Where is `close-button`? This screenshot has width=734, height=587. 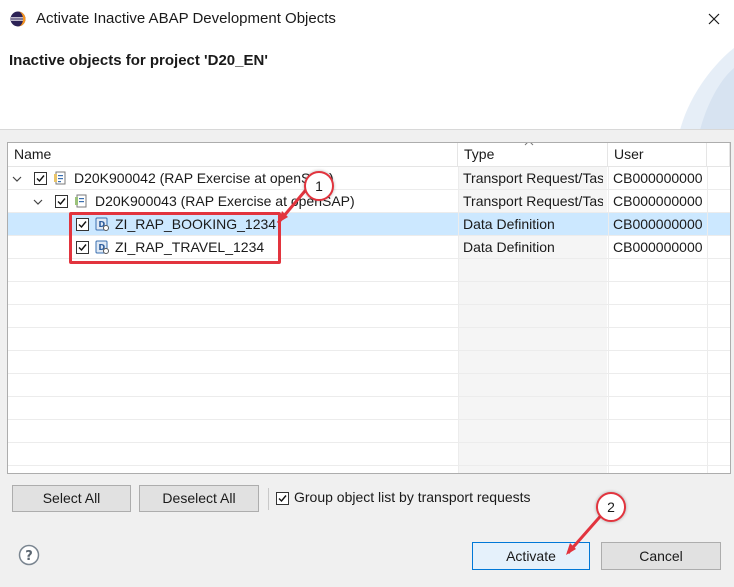 close-button is located at coordinates (714, 19).